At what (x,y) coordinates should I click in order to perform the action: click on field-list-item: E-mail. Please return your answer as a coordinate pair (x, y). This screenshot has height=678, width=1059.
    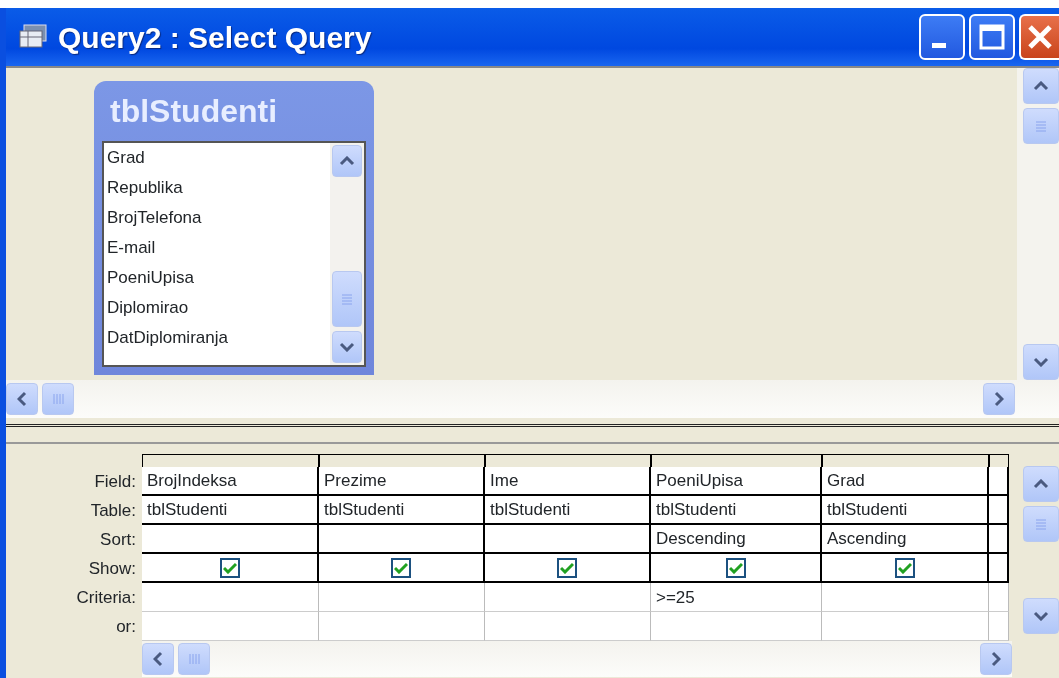
    Looking at the image, I should click on (218, 248).